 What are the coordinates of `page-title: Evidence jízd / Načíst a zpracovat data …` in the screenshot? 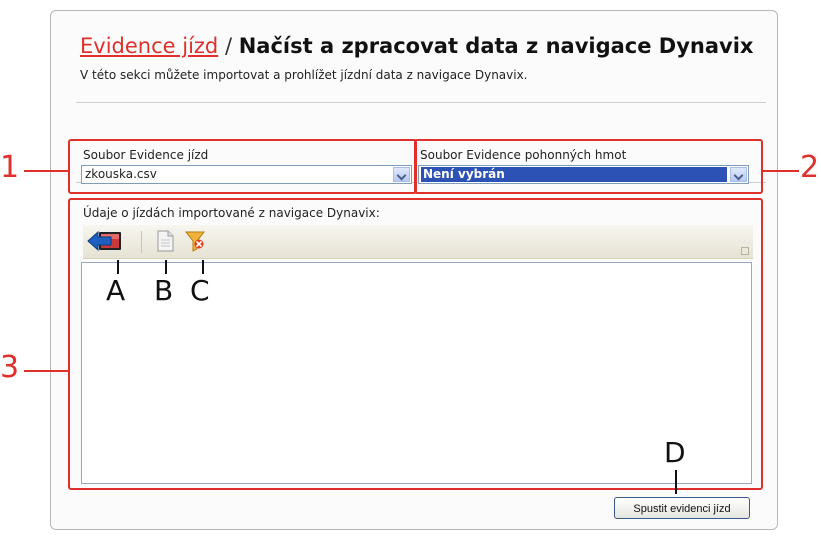 It's located at (416, 46).